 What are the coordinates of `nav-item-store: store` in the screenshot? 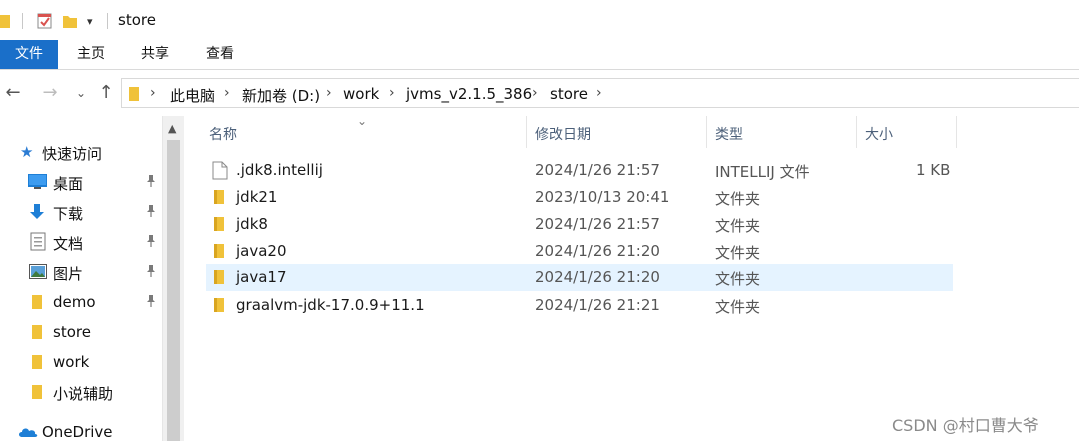 It's located at (81, 332).